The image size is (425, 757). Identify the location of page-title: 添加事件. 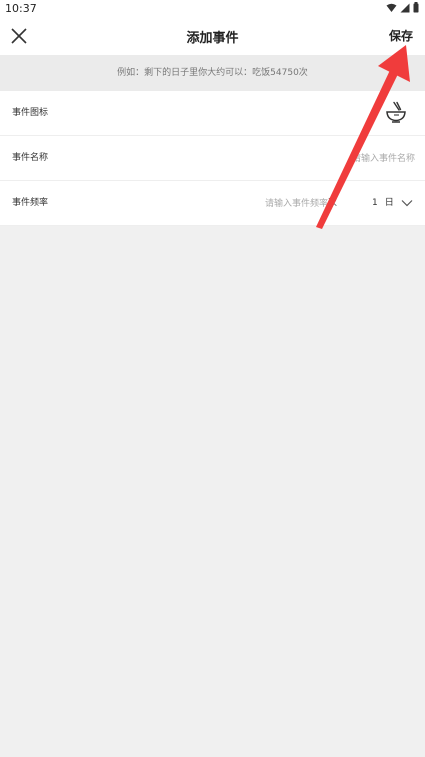
(212, 38).